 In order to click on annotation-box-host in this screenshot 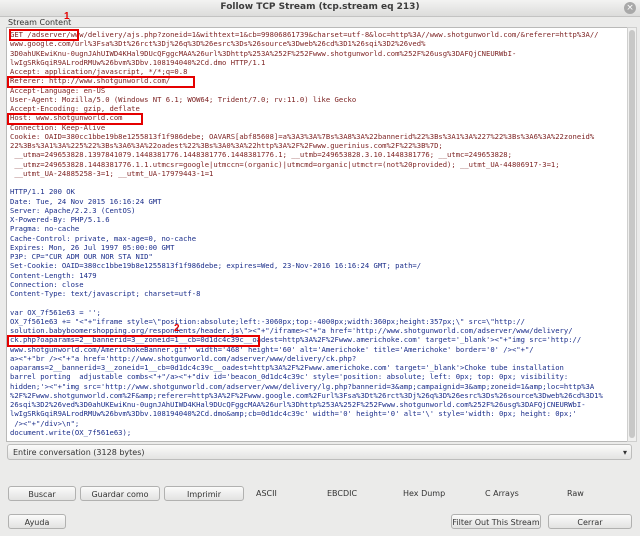, I will do `click(75, 119)`.